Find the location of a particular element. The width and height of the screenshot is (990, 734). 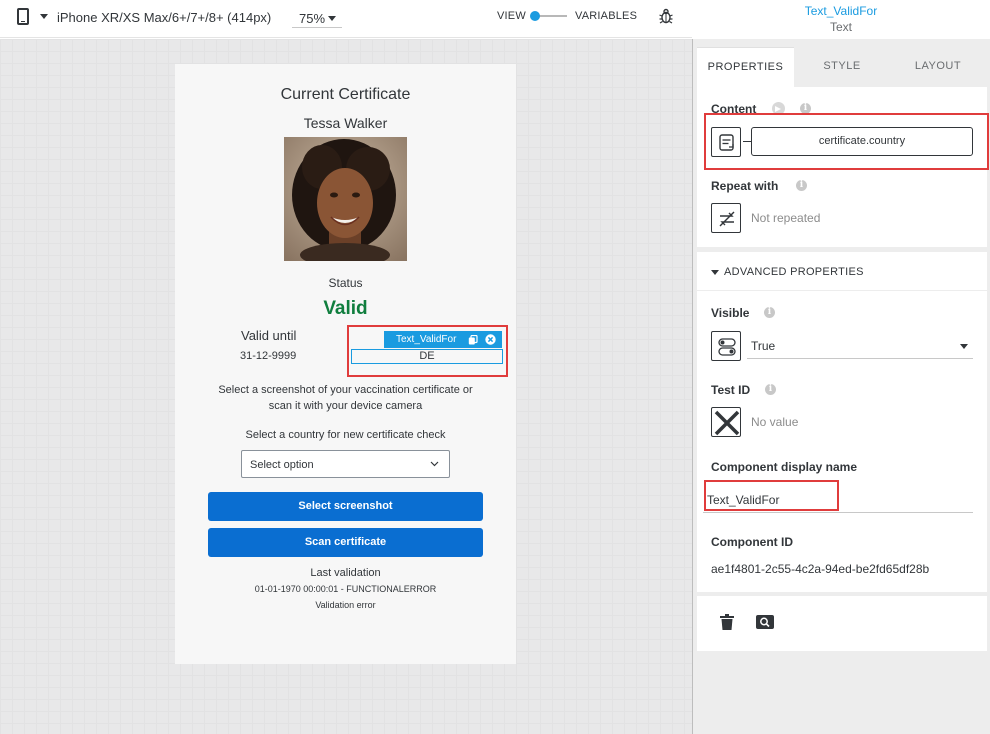

toggle-switch-icon is located at coordinates (726, 346).